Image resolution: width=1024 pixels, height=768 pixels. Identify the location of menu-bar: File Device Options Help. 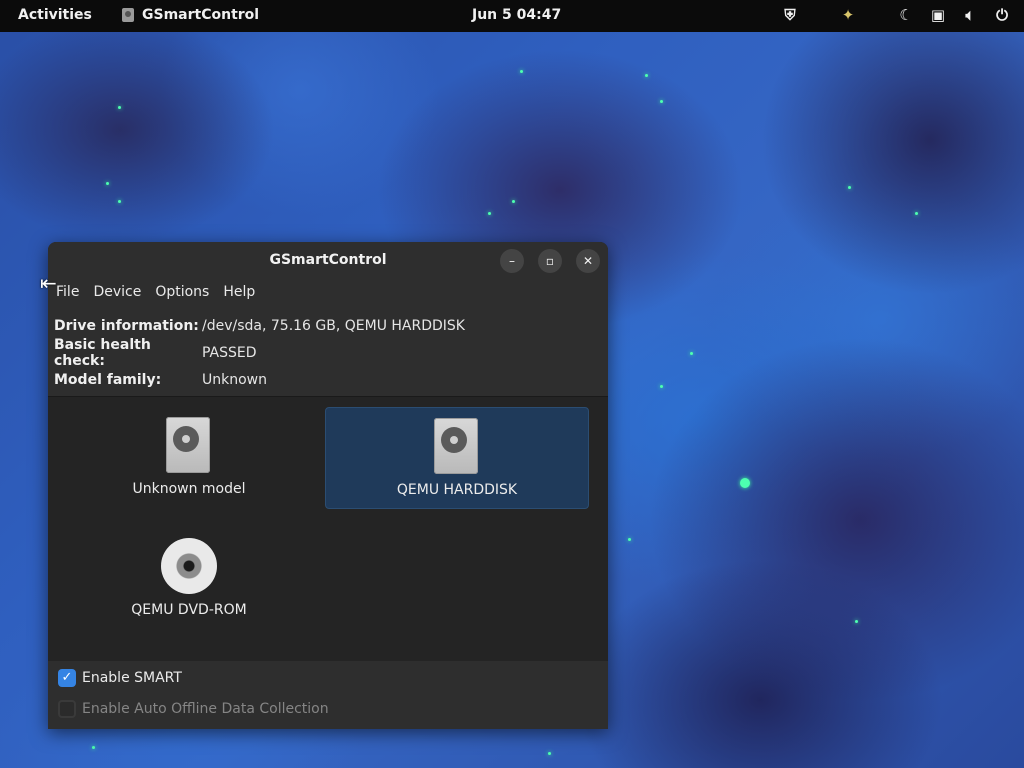
(328, 293).